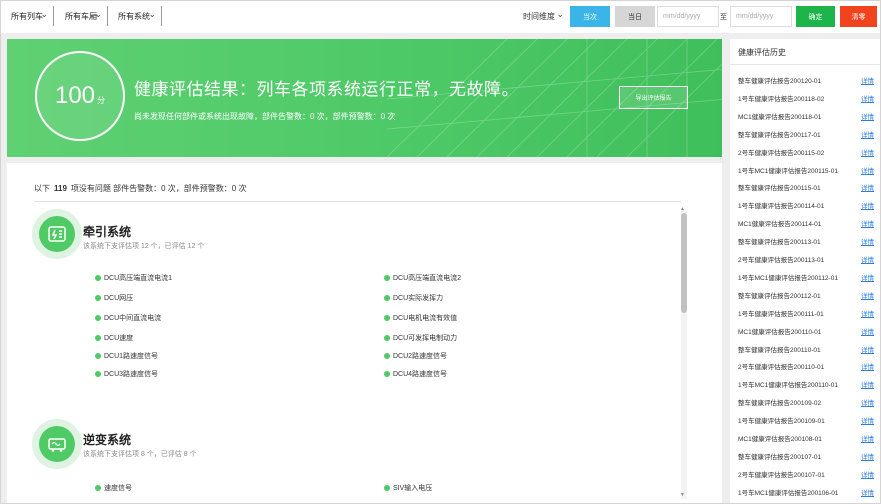  What do you see at coordinates (806, 98) in the screenshot?
I see `history-item: 1号车健康评估报告200118-02 详情` at bounding box center [806, 98].